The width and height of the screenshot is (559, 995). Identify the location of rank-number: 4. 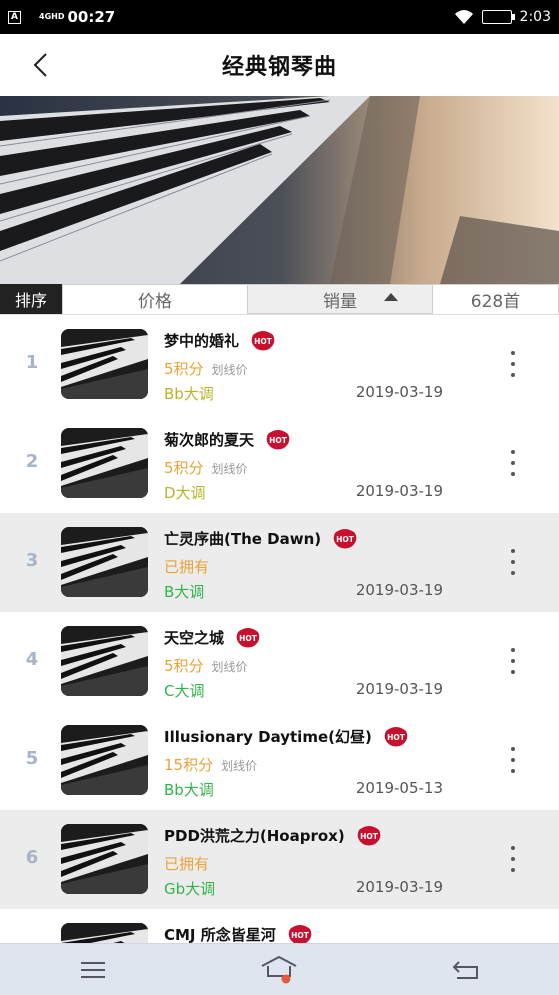
(32, 659).